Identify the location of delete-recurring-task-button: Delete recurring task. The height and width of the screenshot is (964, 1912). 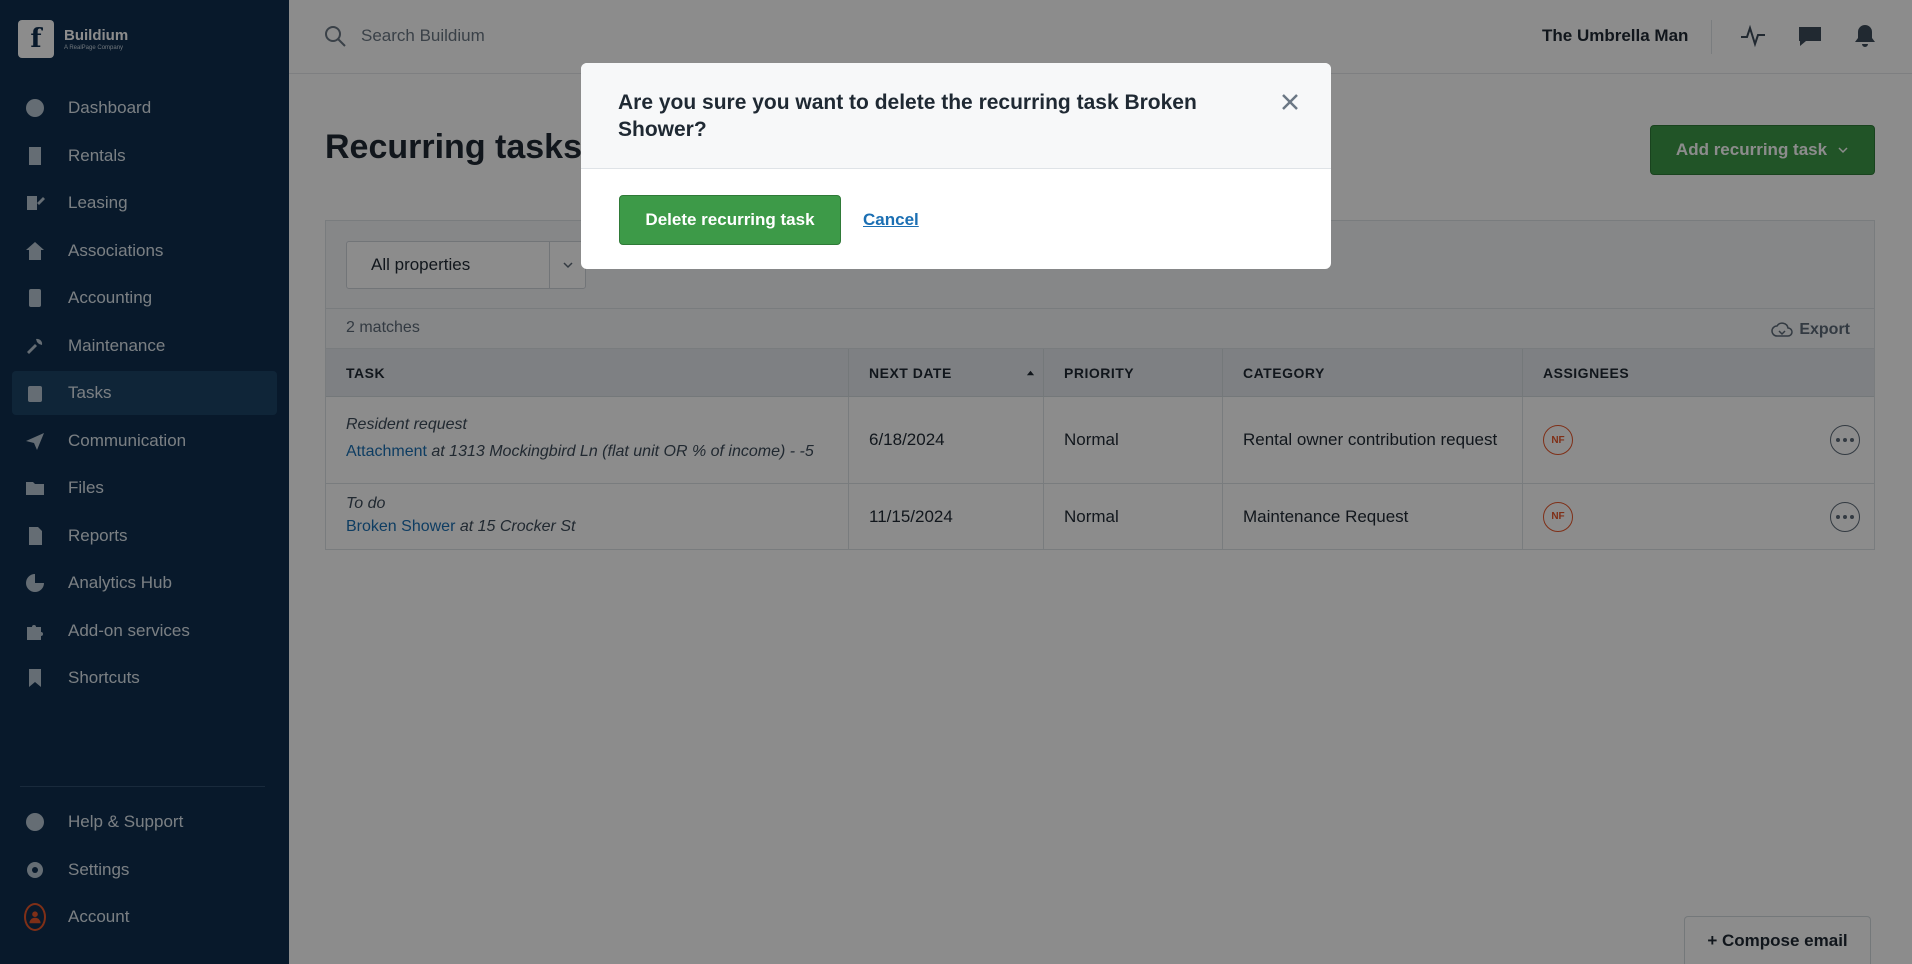
(730, 220).